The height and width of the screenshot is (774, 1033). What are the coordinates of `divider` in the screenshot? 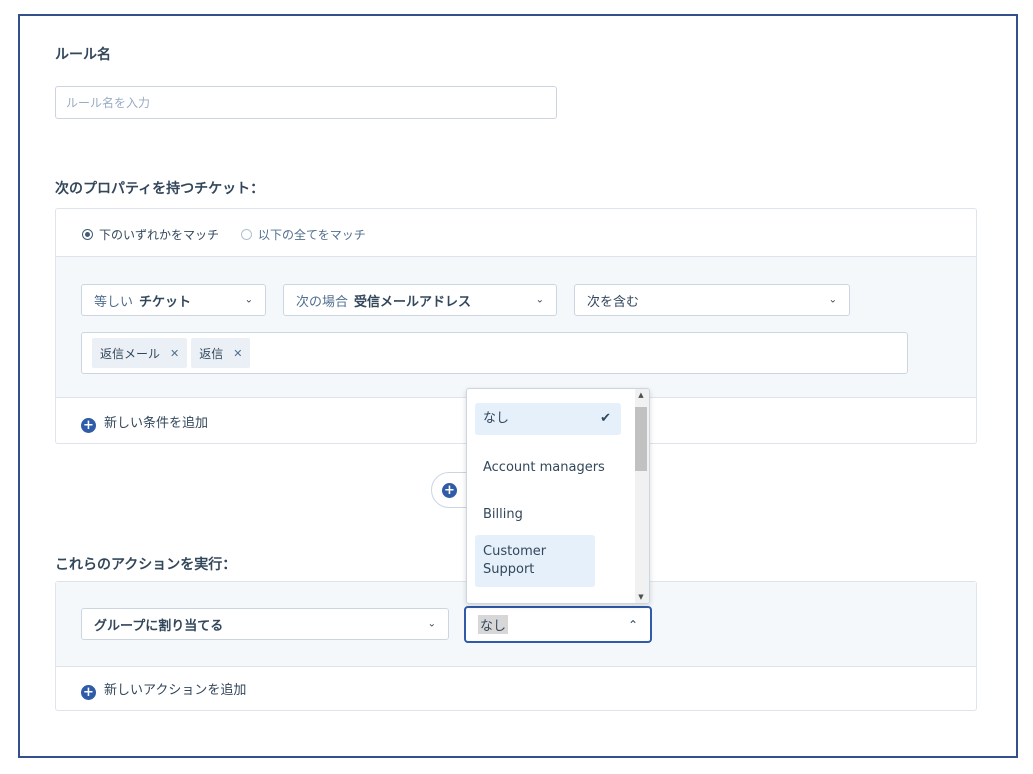 It's located at (516, 666).